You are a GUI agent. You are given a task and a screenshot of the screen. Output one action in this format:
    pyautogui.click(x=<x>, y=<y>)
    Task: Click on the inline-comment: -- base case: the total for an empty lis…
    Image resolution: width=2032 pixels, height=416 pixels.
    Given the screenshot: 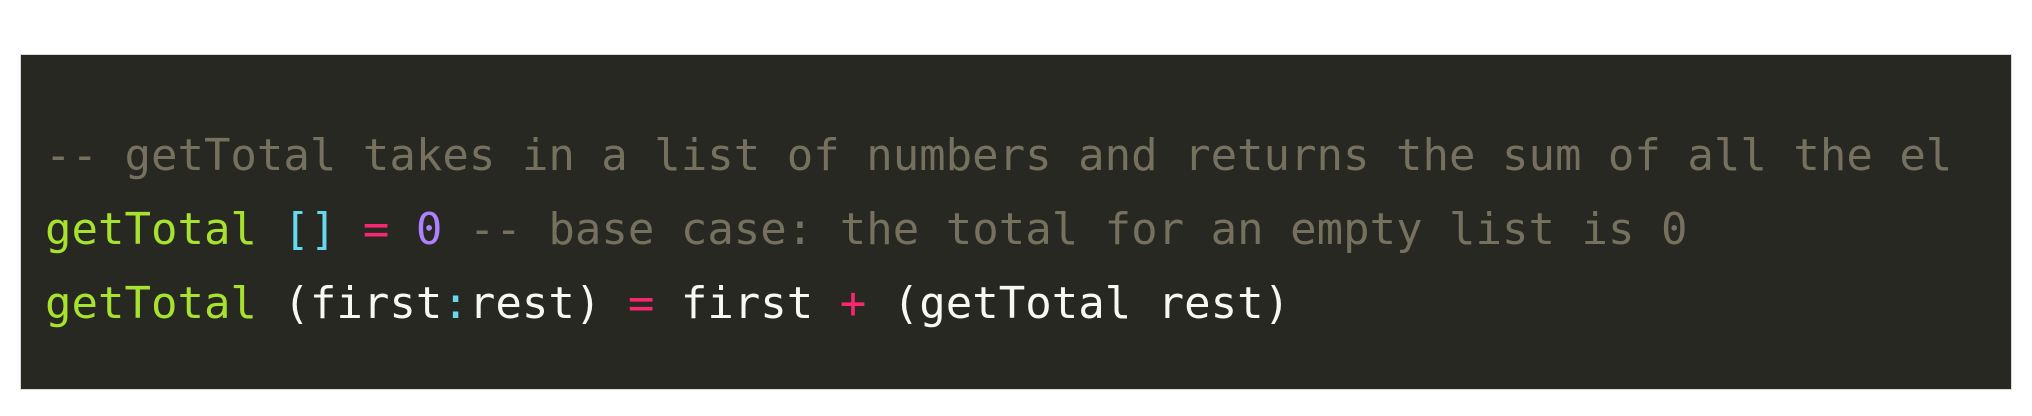 What is the action you would take?
    pyautogui.click(x=1078, y=229)
    